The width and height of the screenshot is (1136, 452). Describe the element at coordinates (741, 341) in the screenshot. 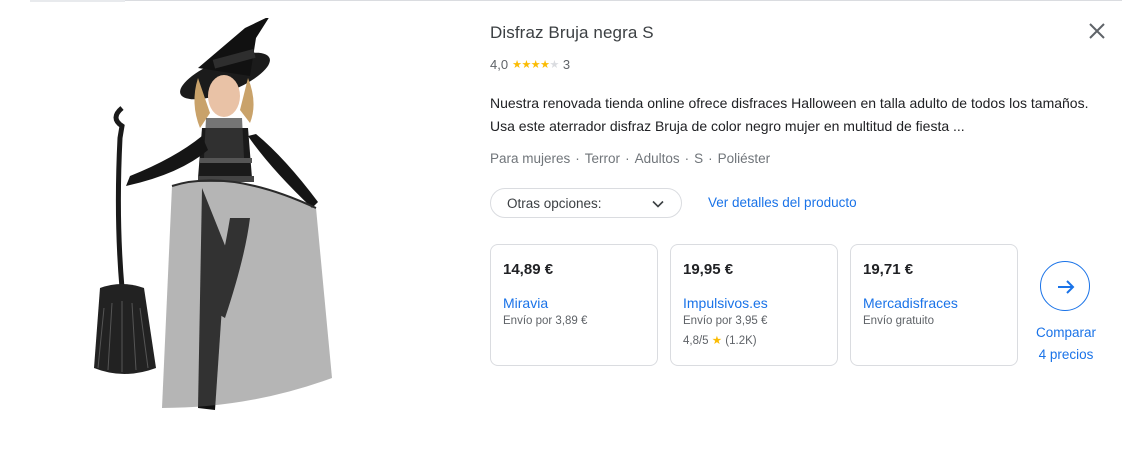

I see `store-rating-count: (1.2K)` at that location.